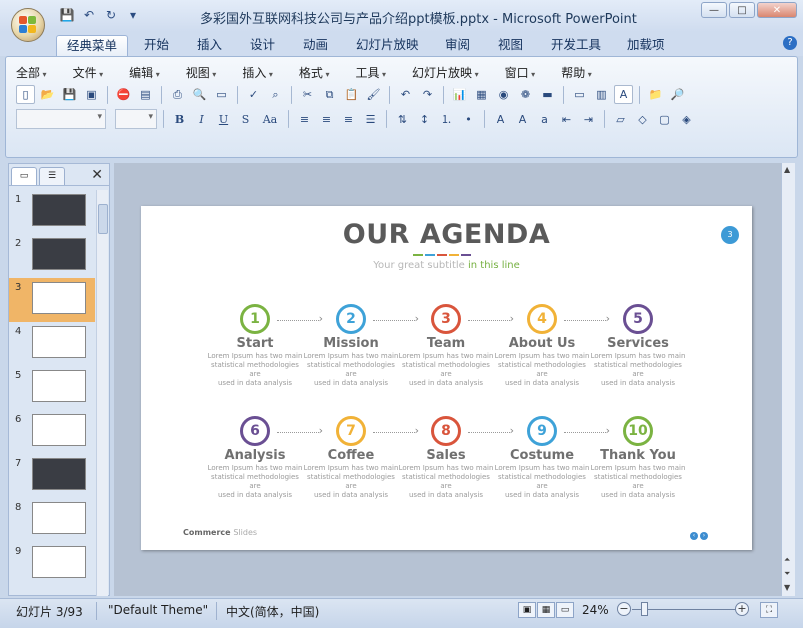  I want to click on arrange-icon: ▱, so click(620, 119).